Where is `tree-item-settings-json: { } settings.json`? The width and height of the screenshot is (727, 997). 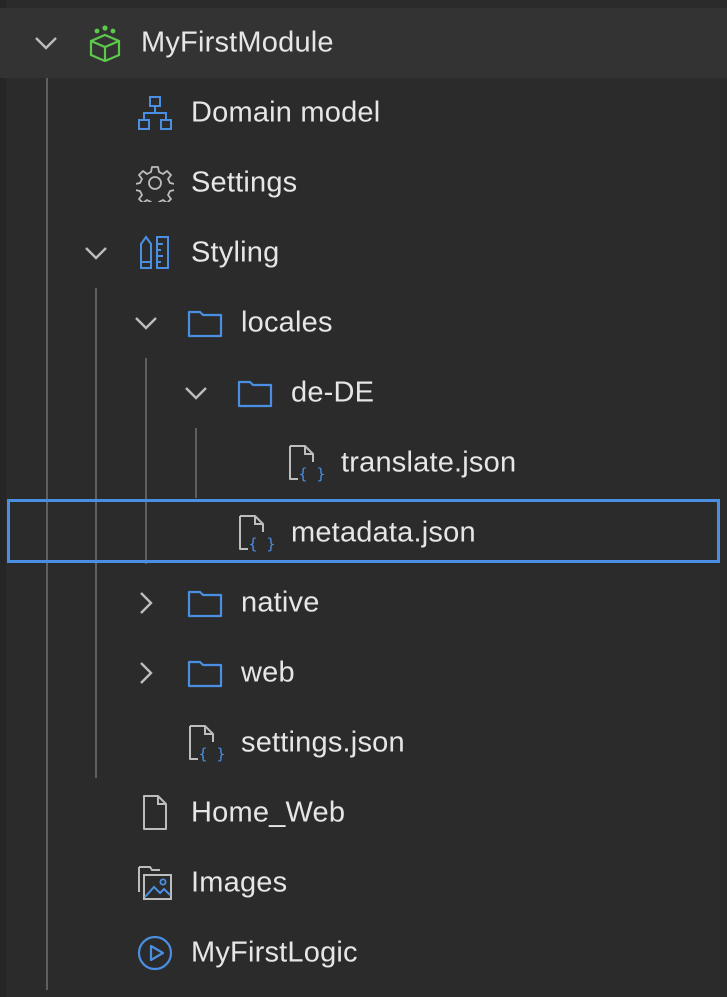
tree-item-settings-json: { } settings.json is located at coordinates (363, 743).